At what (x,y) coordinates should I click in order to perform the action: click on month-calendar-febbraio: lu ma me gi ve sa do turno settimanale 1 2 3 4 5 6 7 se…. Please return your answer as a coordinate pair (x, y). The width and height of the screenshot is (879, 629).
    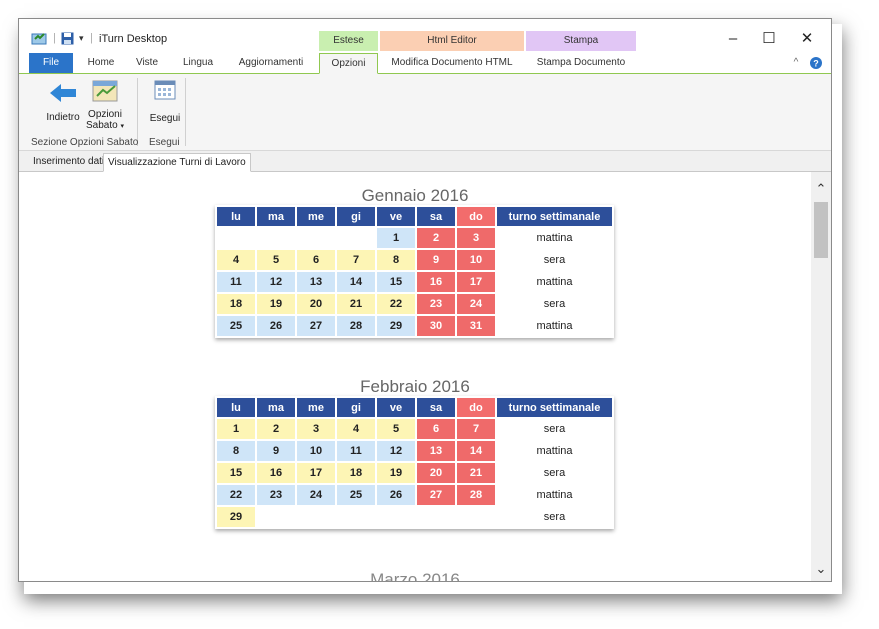
    Looking at the image, I should click on (414, 462).